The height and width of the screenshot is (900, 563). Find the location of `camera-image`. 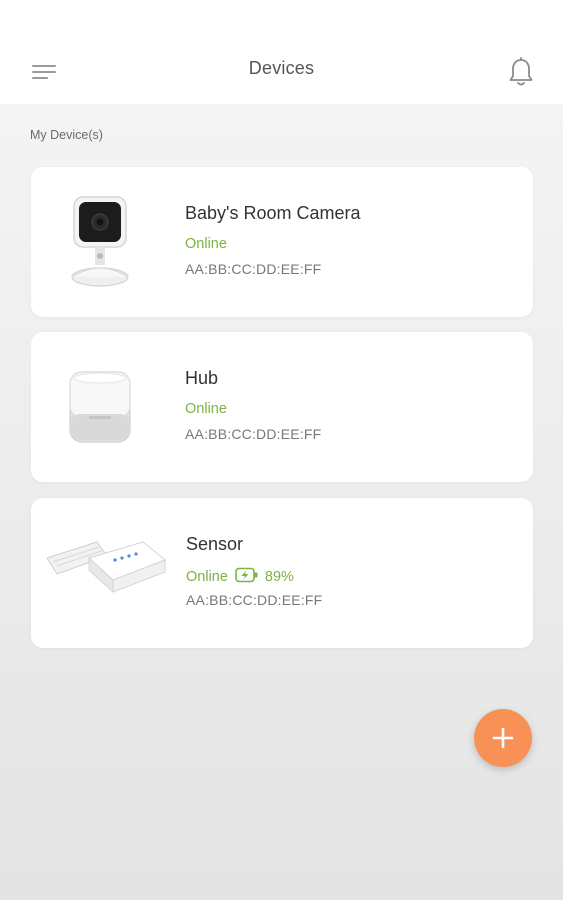

camera-image is located at coordinates (100, 243).